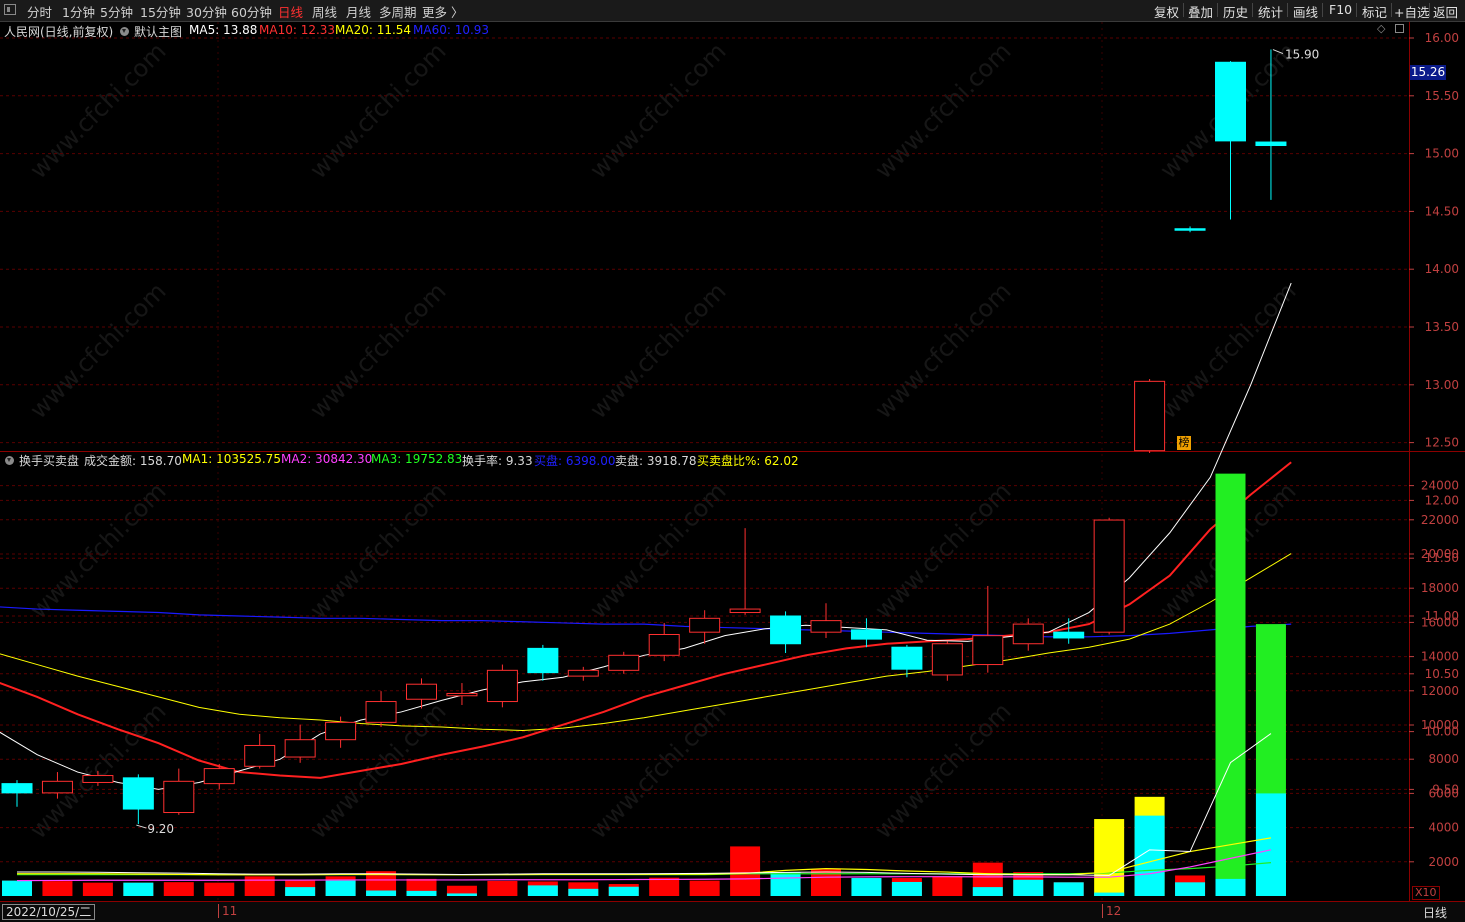 The width and height of the screenshot is (1465, 922). I want to click on main-tick-label-2: 10.50, so click(1442, 674).